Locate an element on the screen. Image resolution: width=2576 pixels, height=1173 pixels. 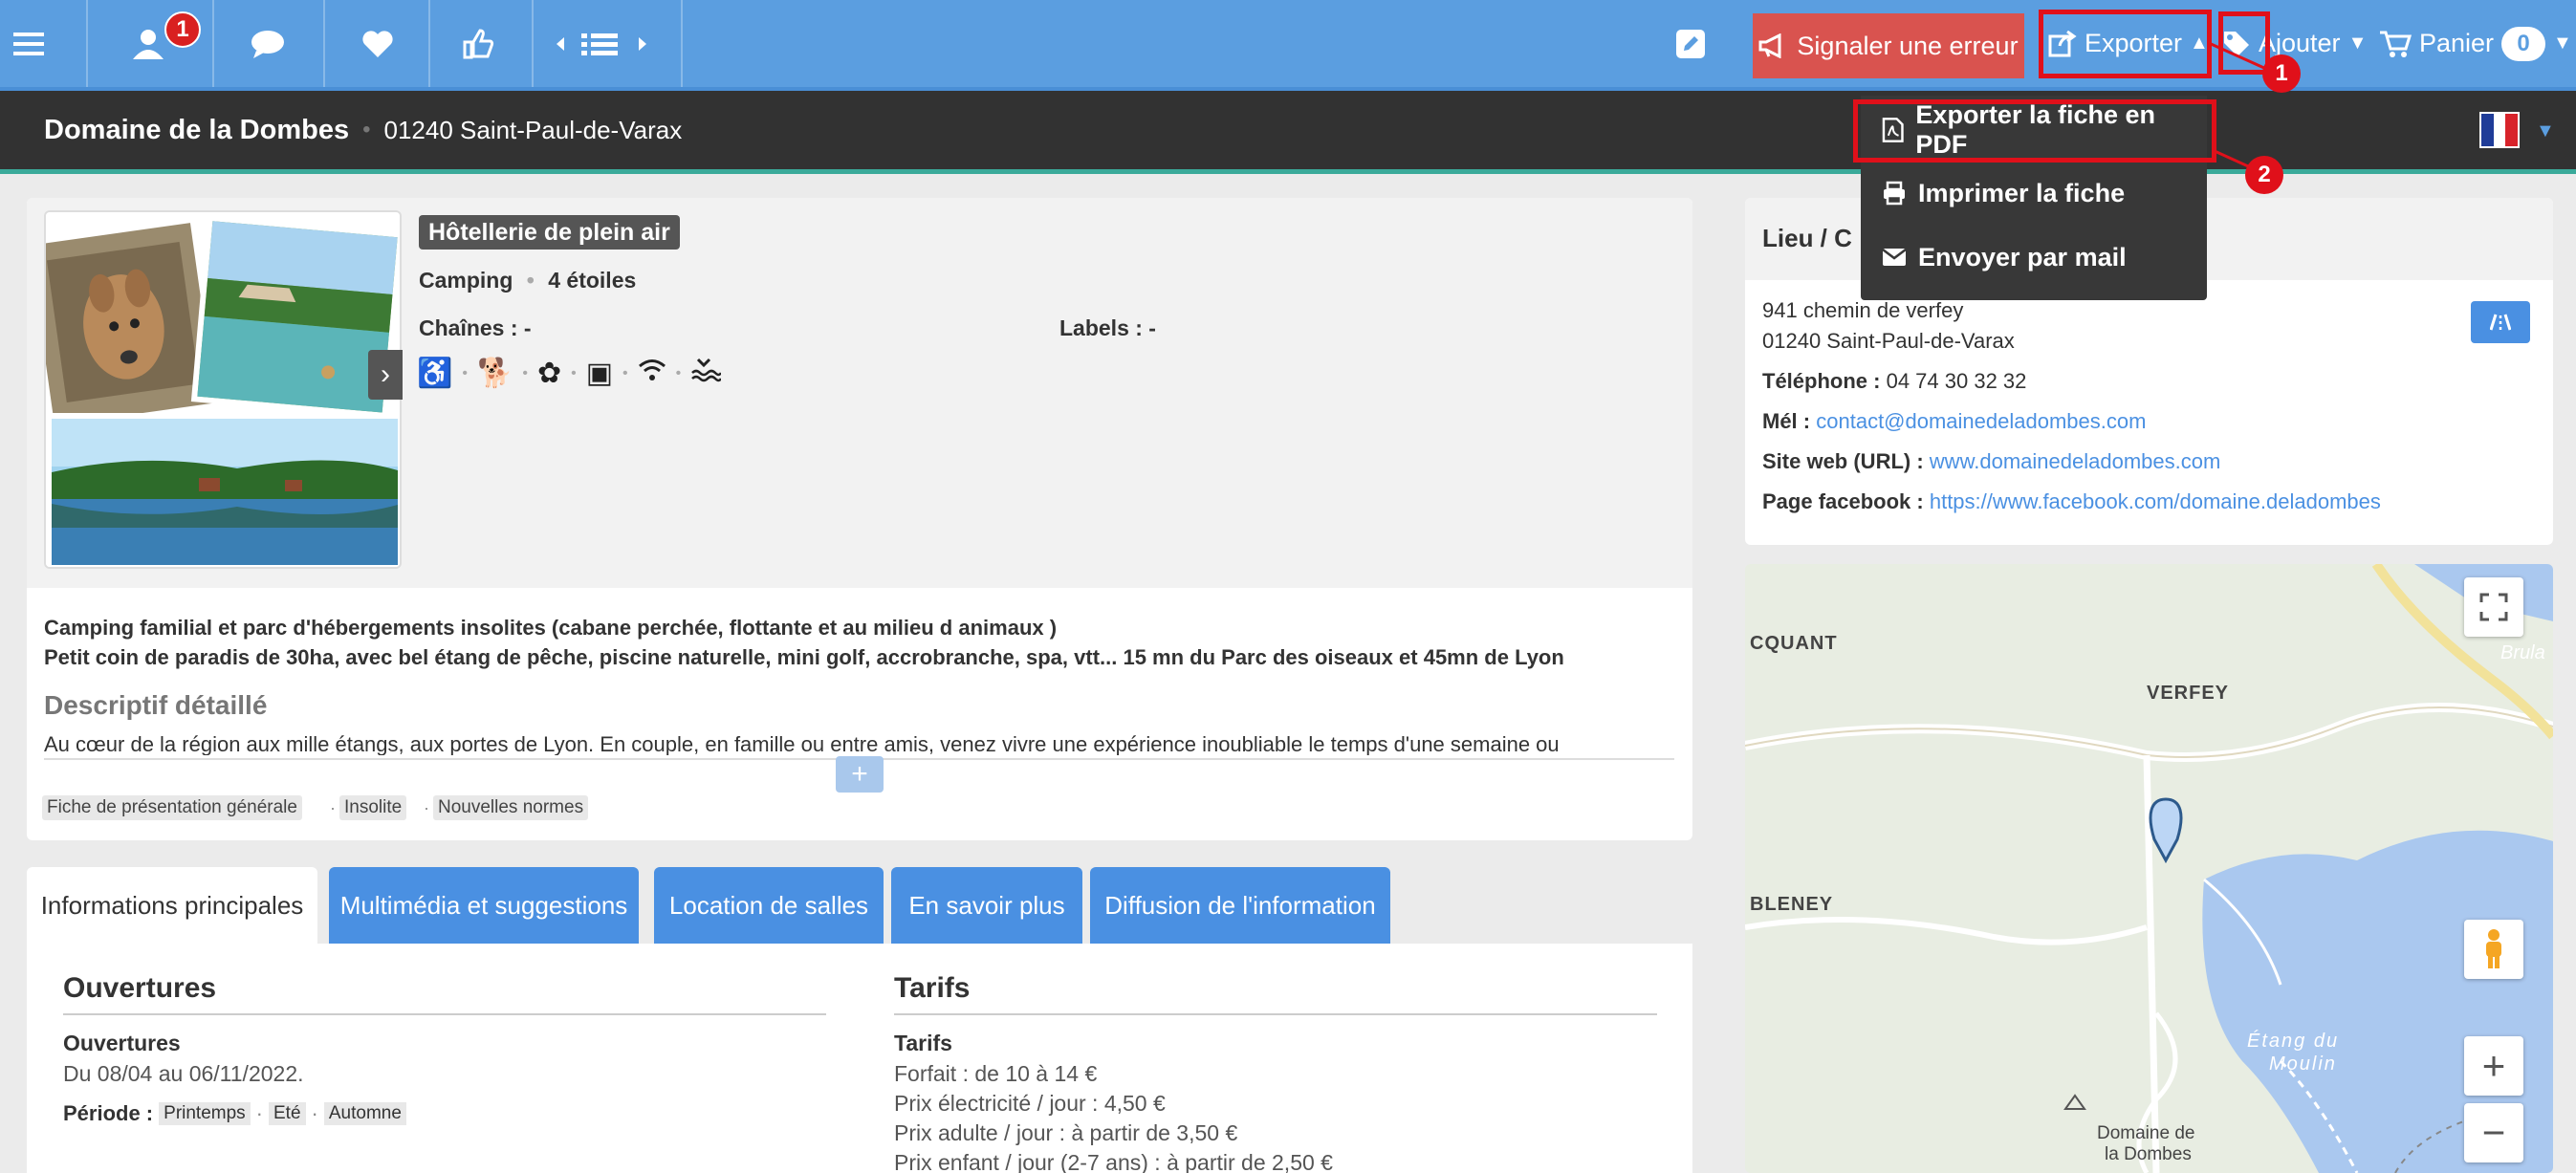
rate-line: Forfait : de 10 à 14 € is located at coordinates (996, 1073).